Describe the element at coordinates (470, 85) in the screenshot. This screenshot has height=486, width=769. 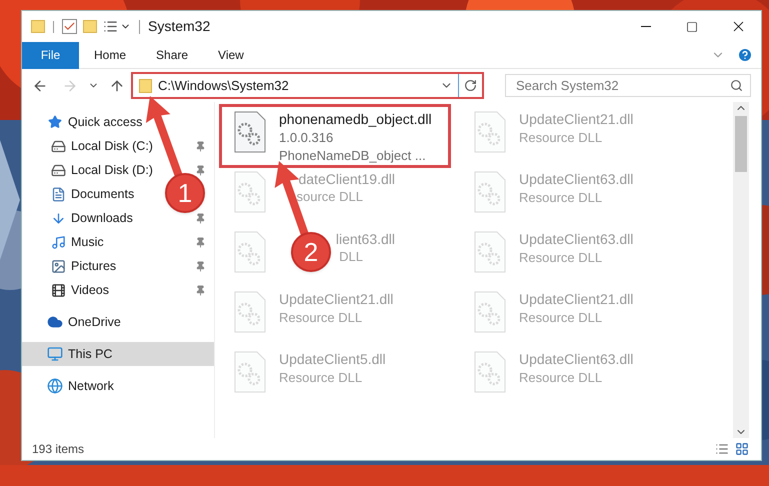
I see `refresh-icon` at that location.